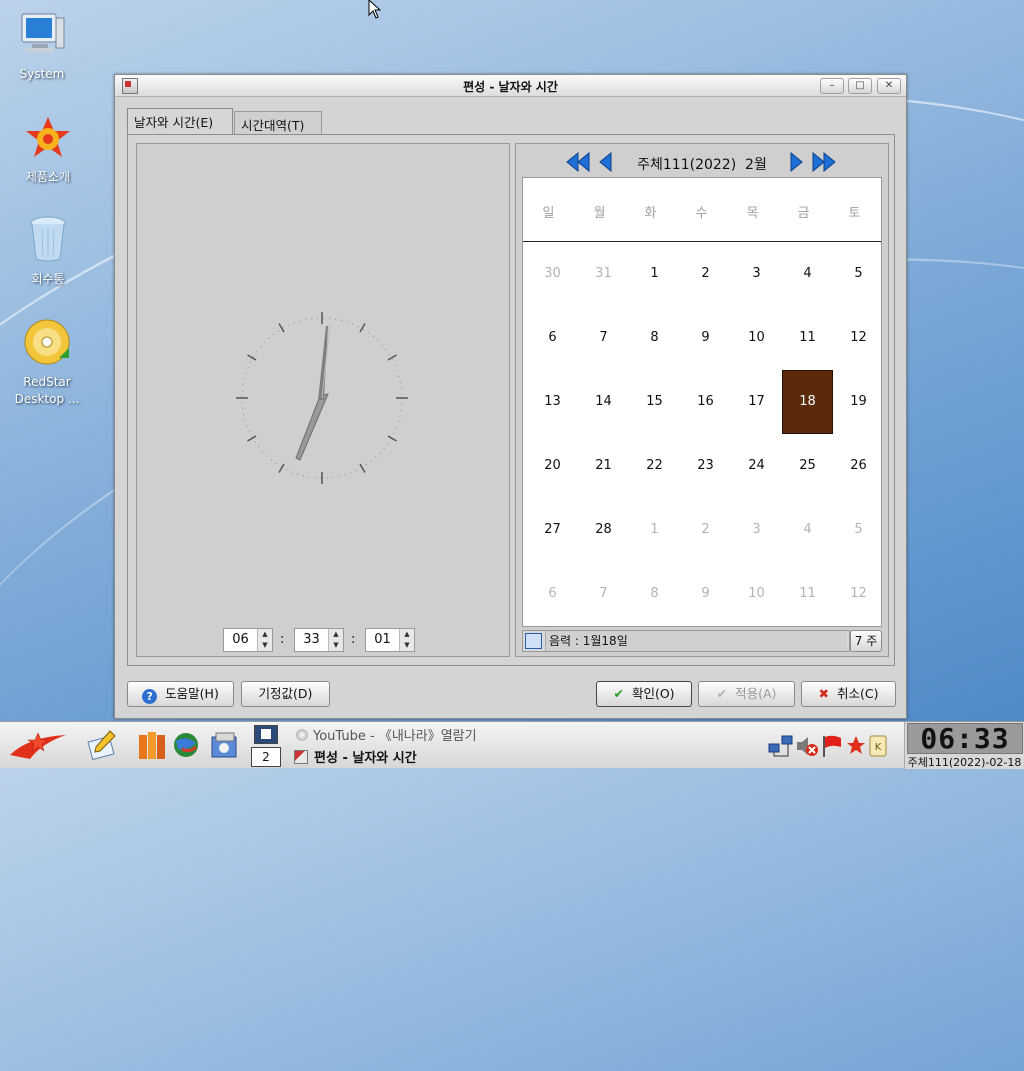 This screenshot has width=1024, height=1071. I want to click on cd-icon, so click(47, 342).